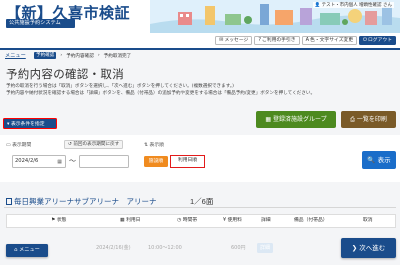  Describe the element at coordinates (40, 23) in the screenshot. I see `system-name: 公共施設予約システム` at that location.